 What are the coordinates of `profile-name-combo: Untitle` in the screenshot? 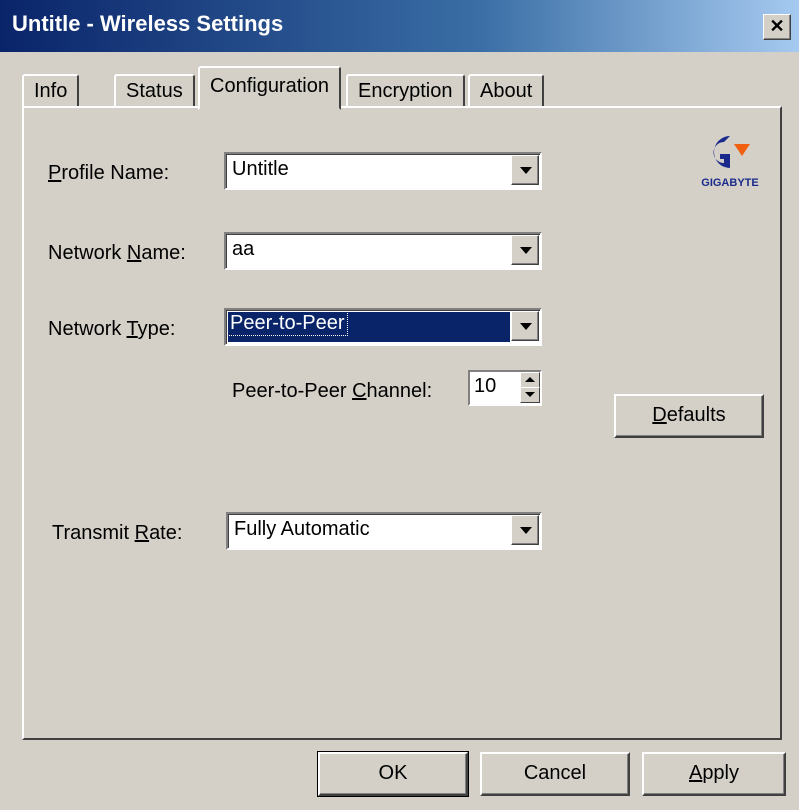 It's located at (383, 171).